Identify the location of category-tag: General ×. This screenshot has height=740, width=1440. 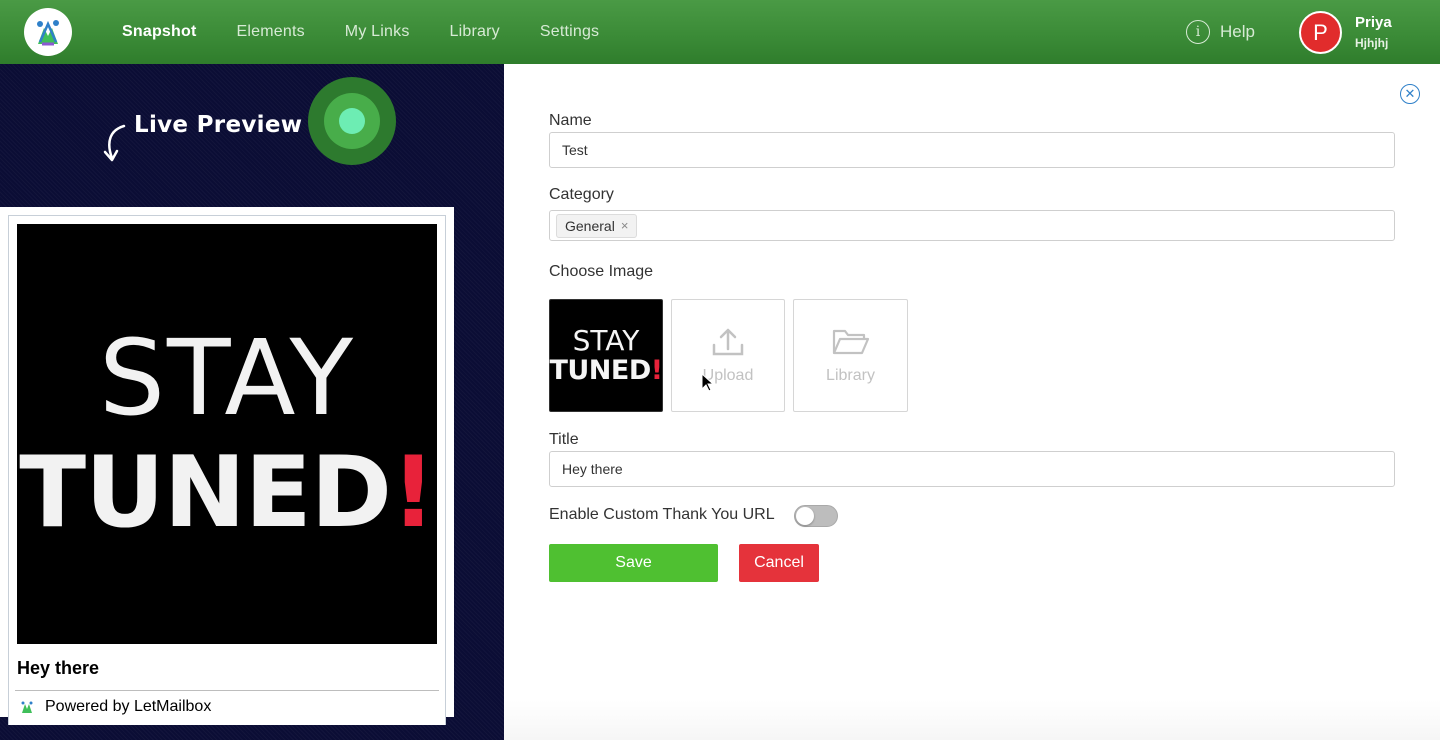
(597, 225).